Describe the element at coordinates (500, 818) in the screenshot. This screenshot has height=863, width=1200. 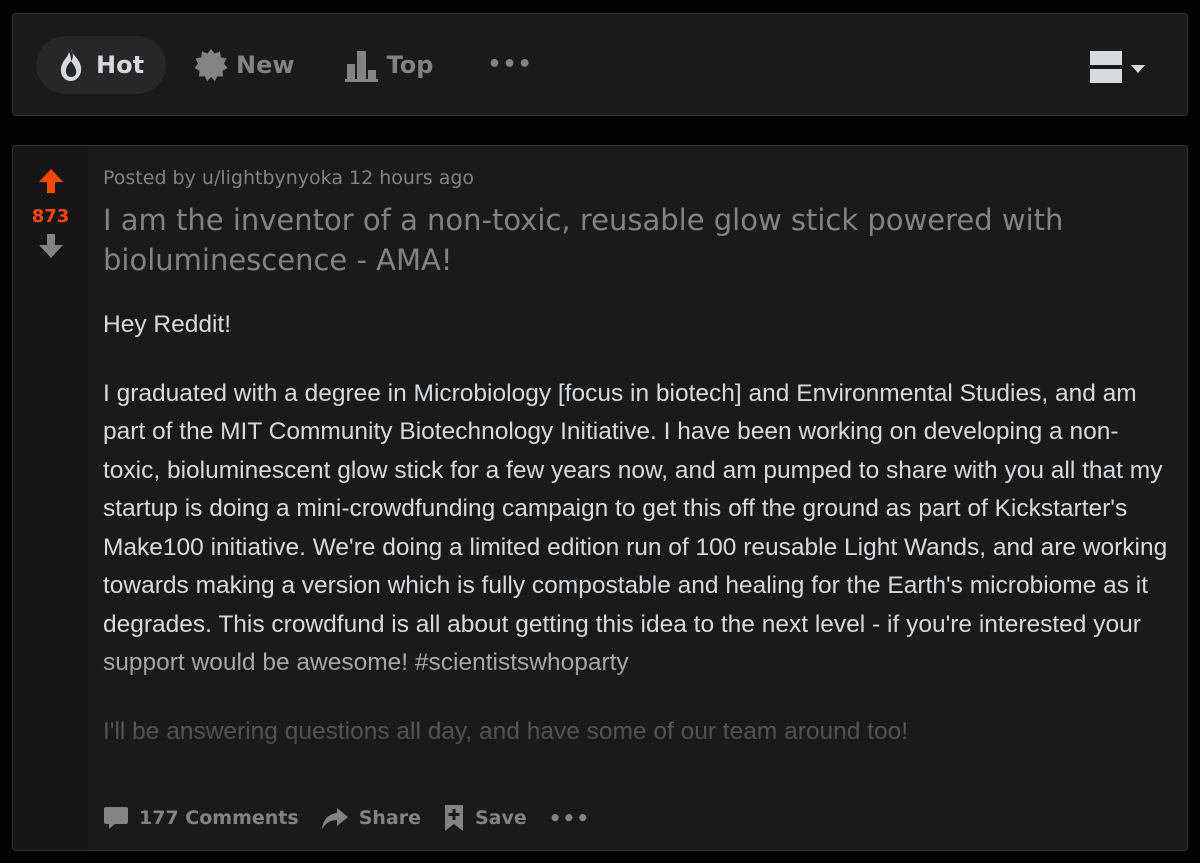
I see `save-label: Save` at that location.